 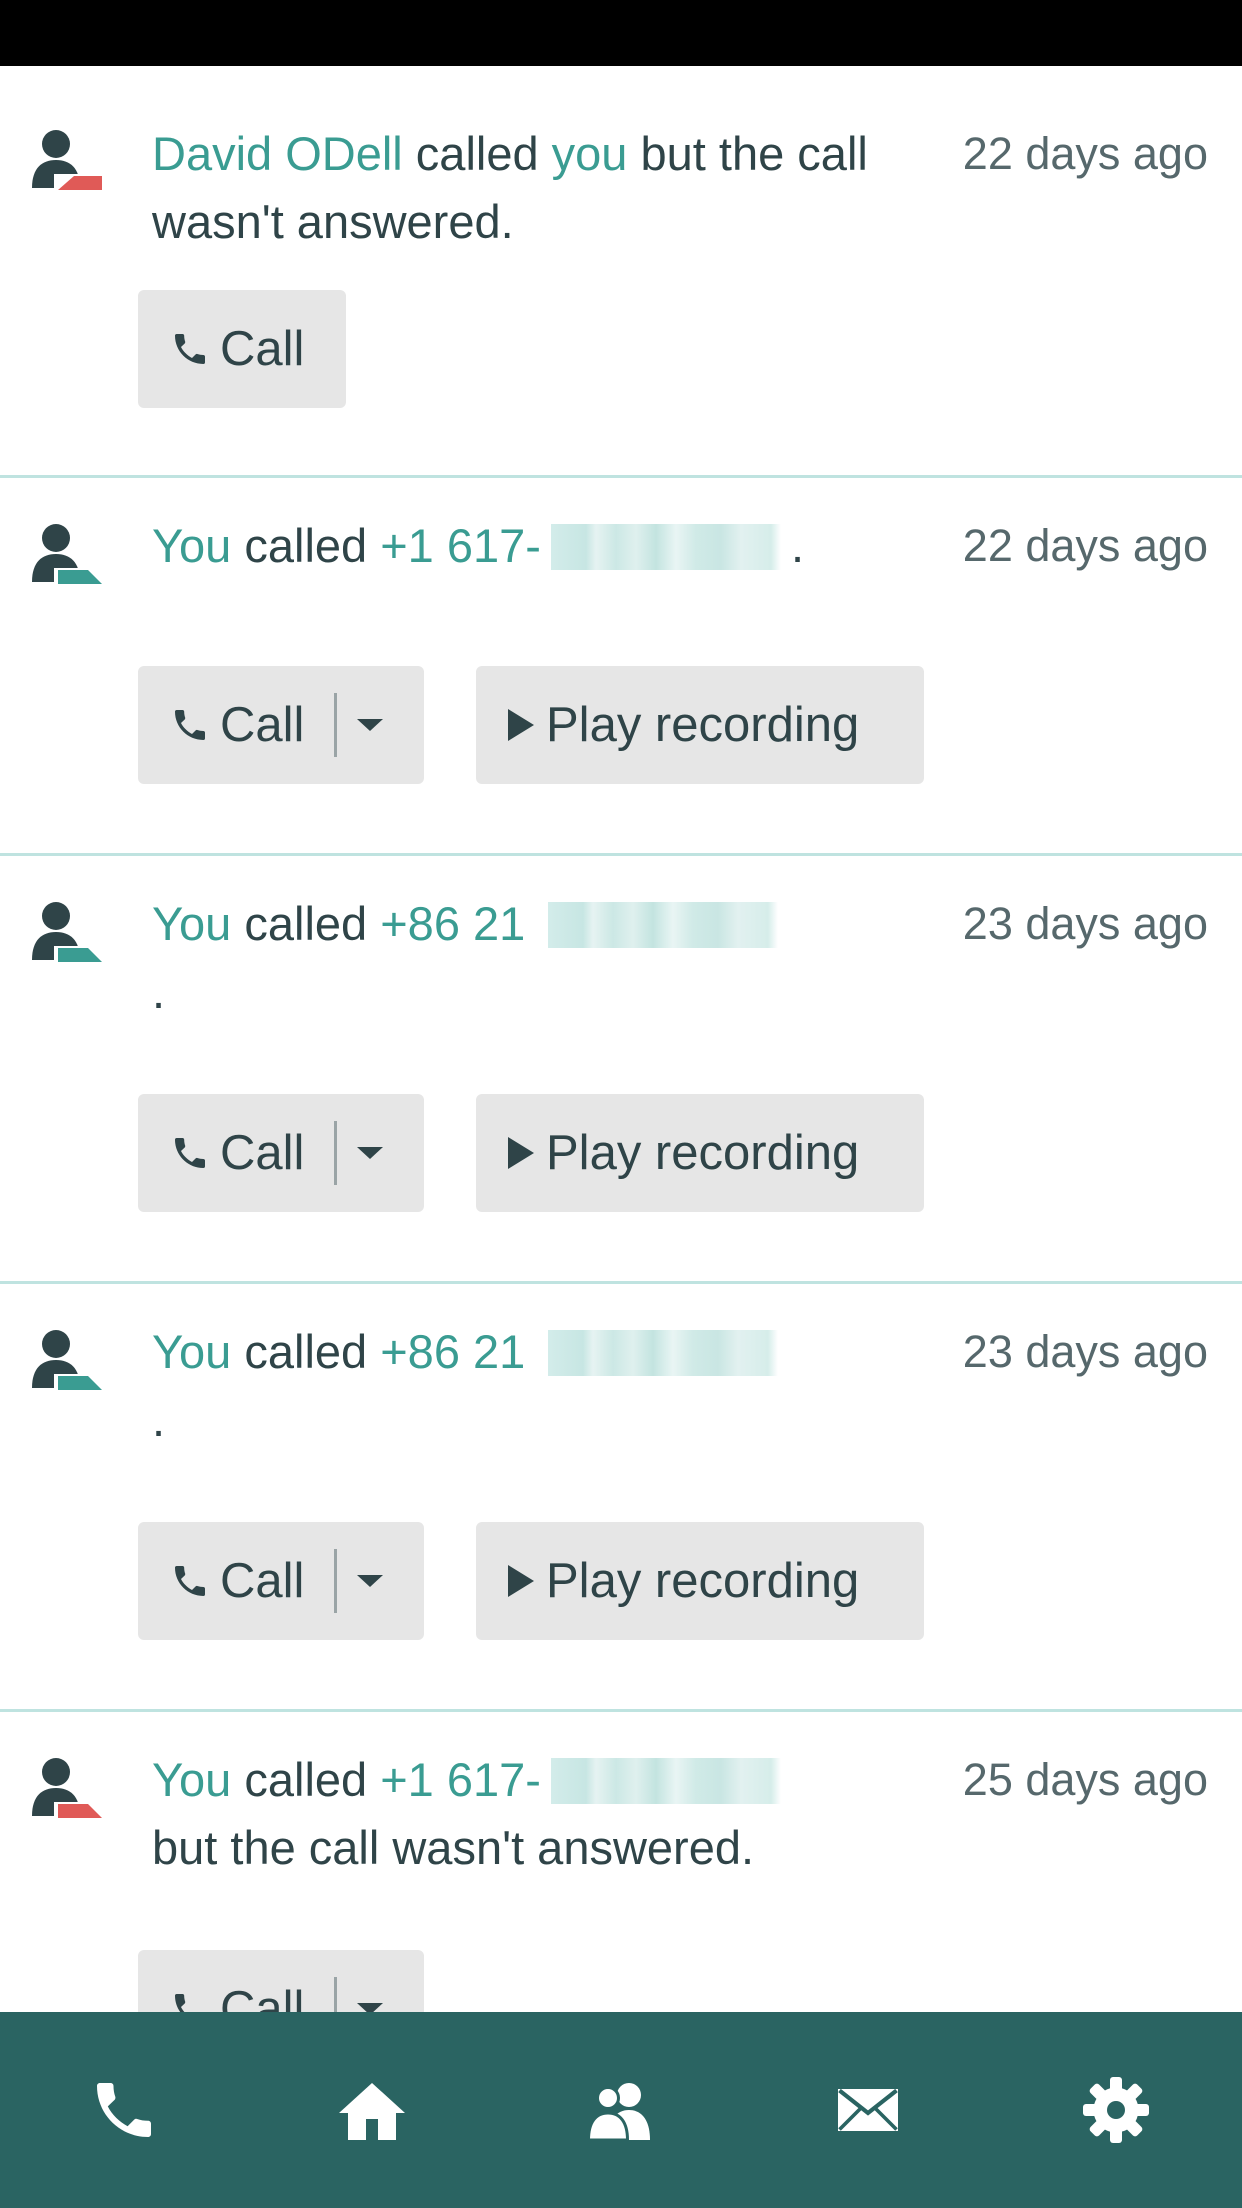 I want to click on call-button: Call, so click(x=242, y=349).